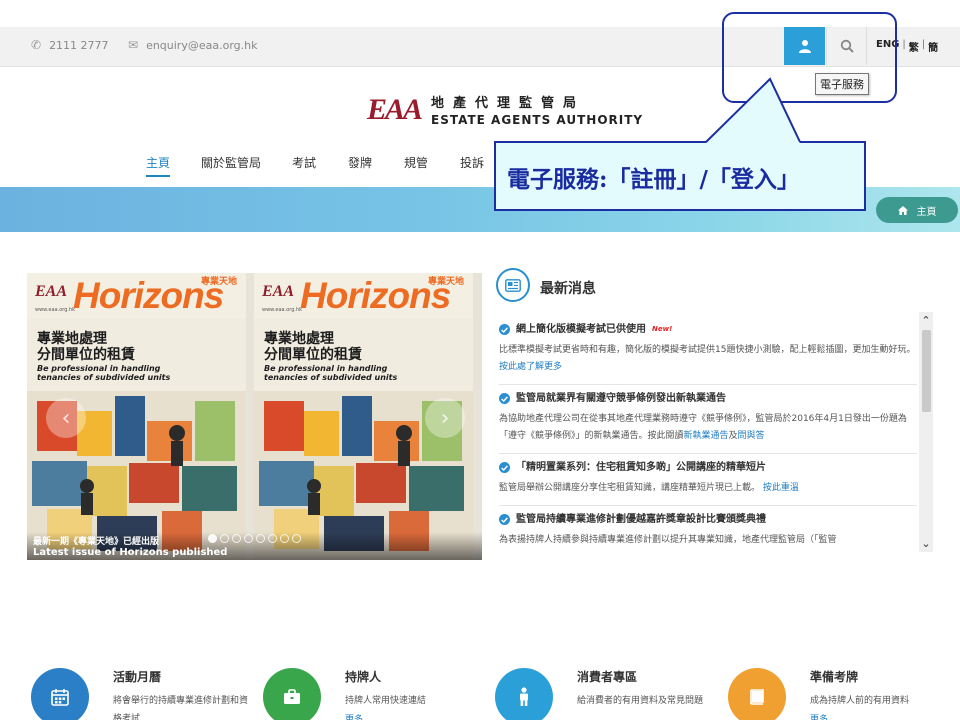  Describe the element at coordinates (809, 57) in the screenshot. I see `callout-highlight-ring` at that location.